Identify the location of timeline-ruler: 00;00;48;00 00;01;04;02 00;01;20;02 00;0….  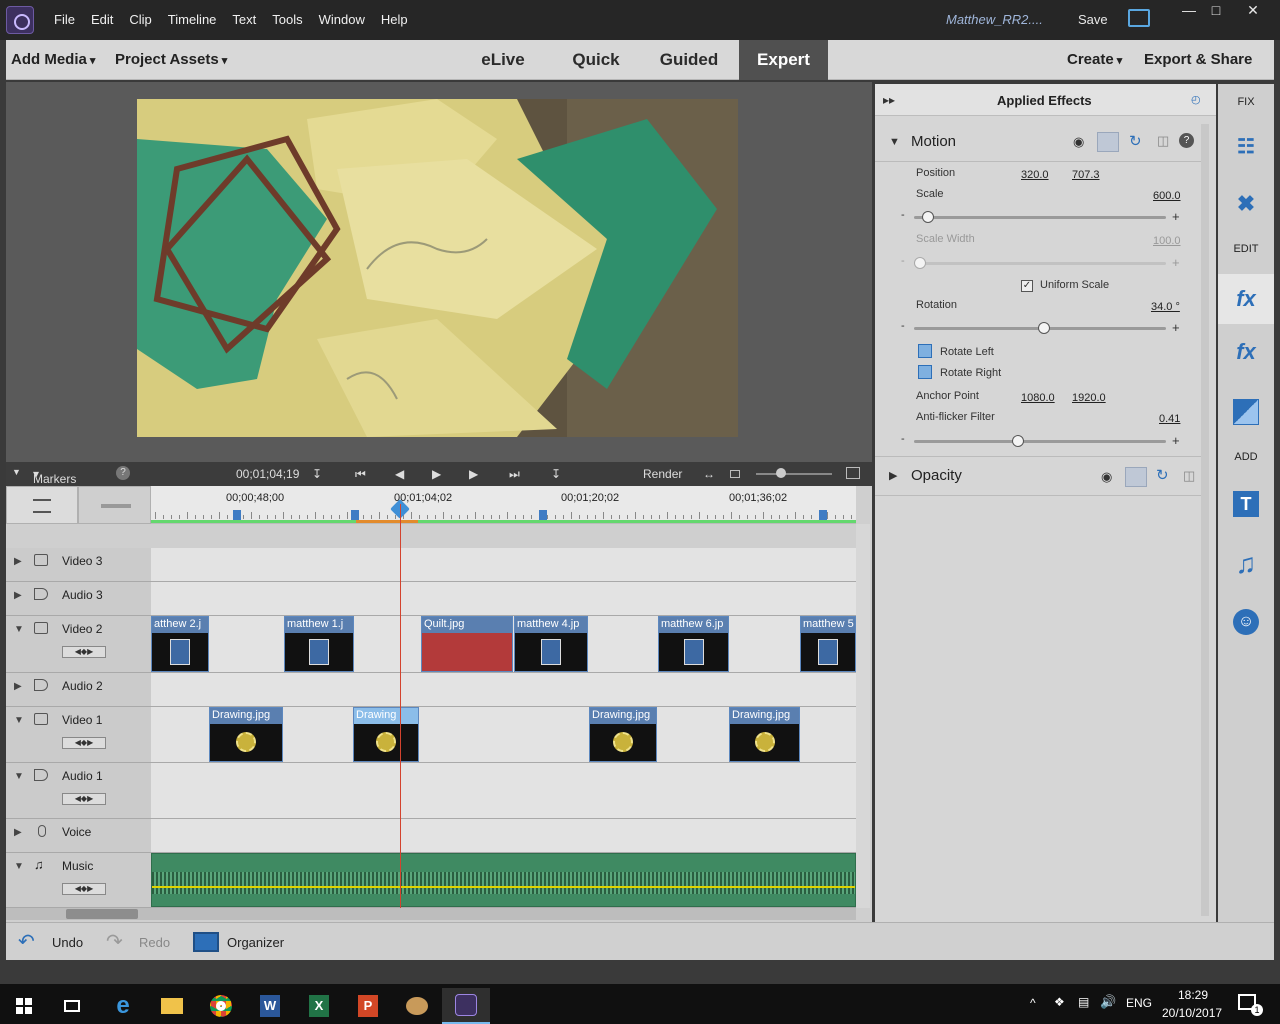
(503, 505).